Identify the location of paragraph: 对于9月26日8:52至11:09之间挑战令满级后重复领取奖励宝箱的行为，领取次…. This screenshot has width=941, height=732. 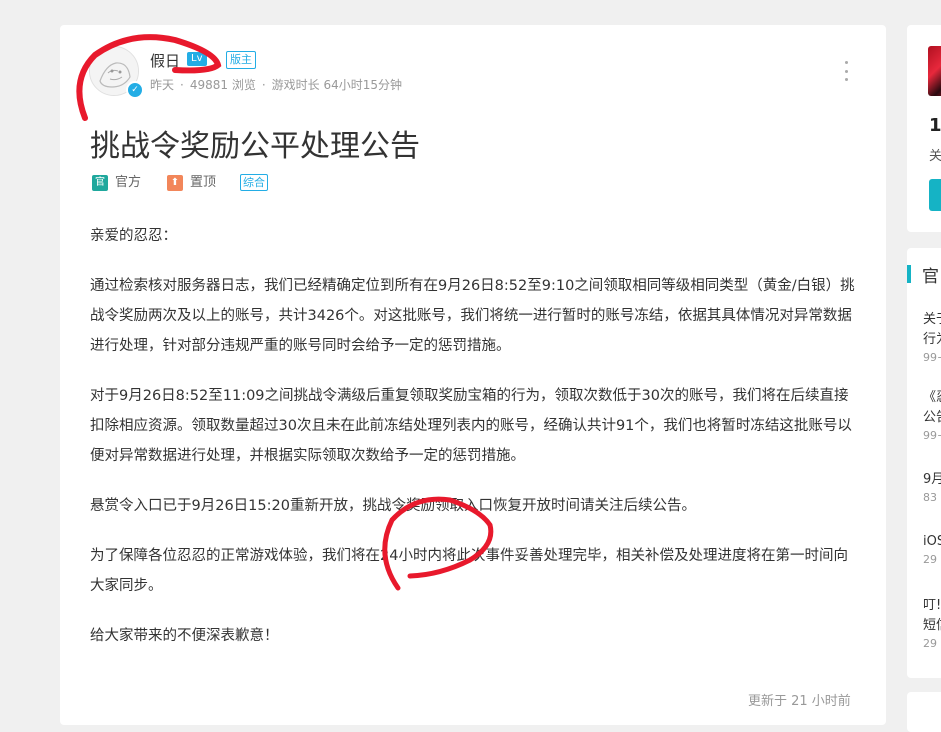
(471, 426).